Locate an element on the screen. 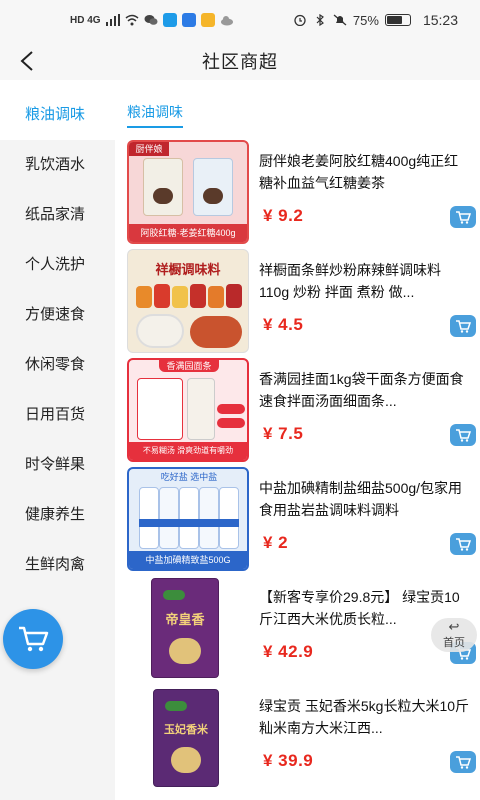 The image size is (480, 800). food-bowl is located at coordinates (160, 331).